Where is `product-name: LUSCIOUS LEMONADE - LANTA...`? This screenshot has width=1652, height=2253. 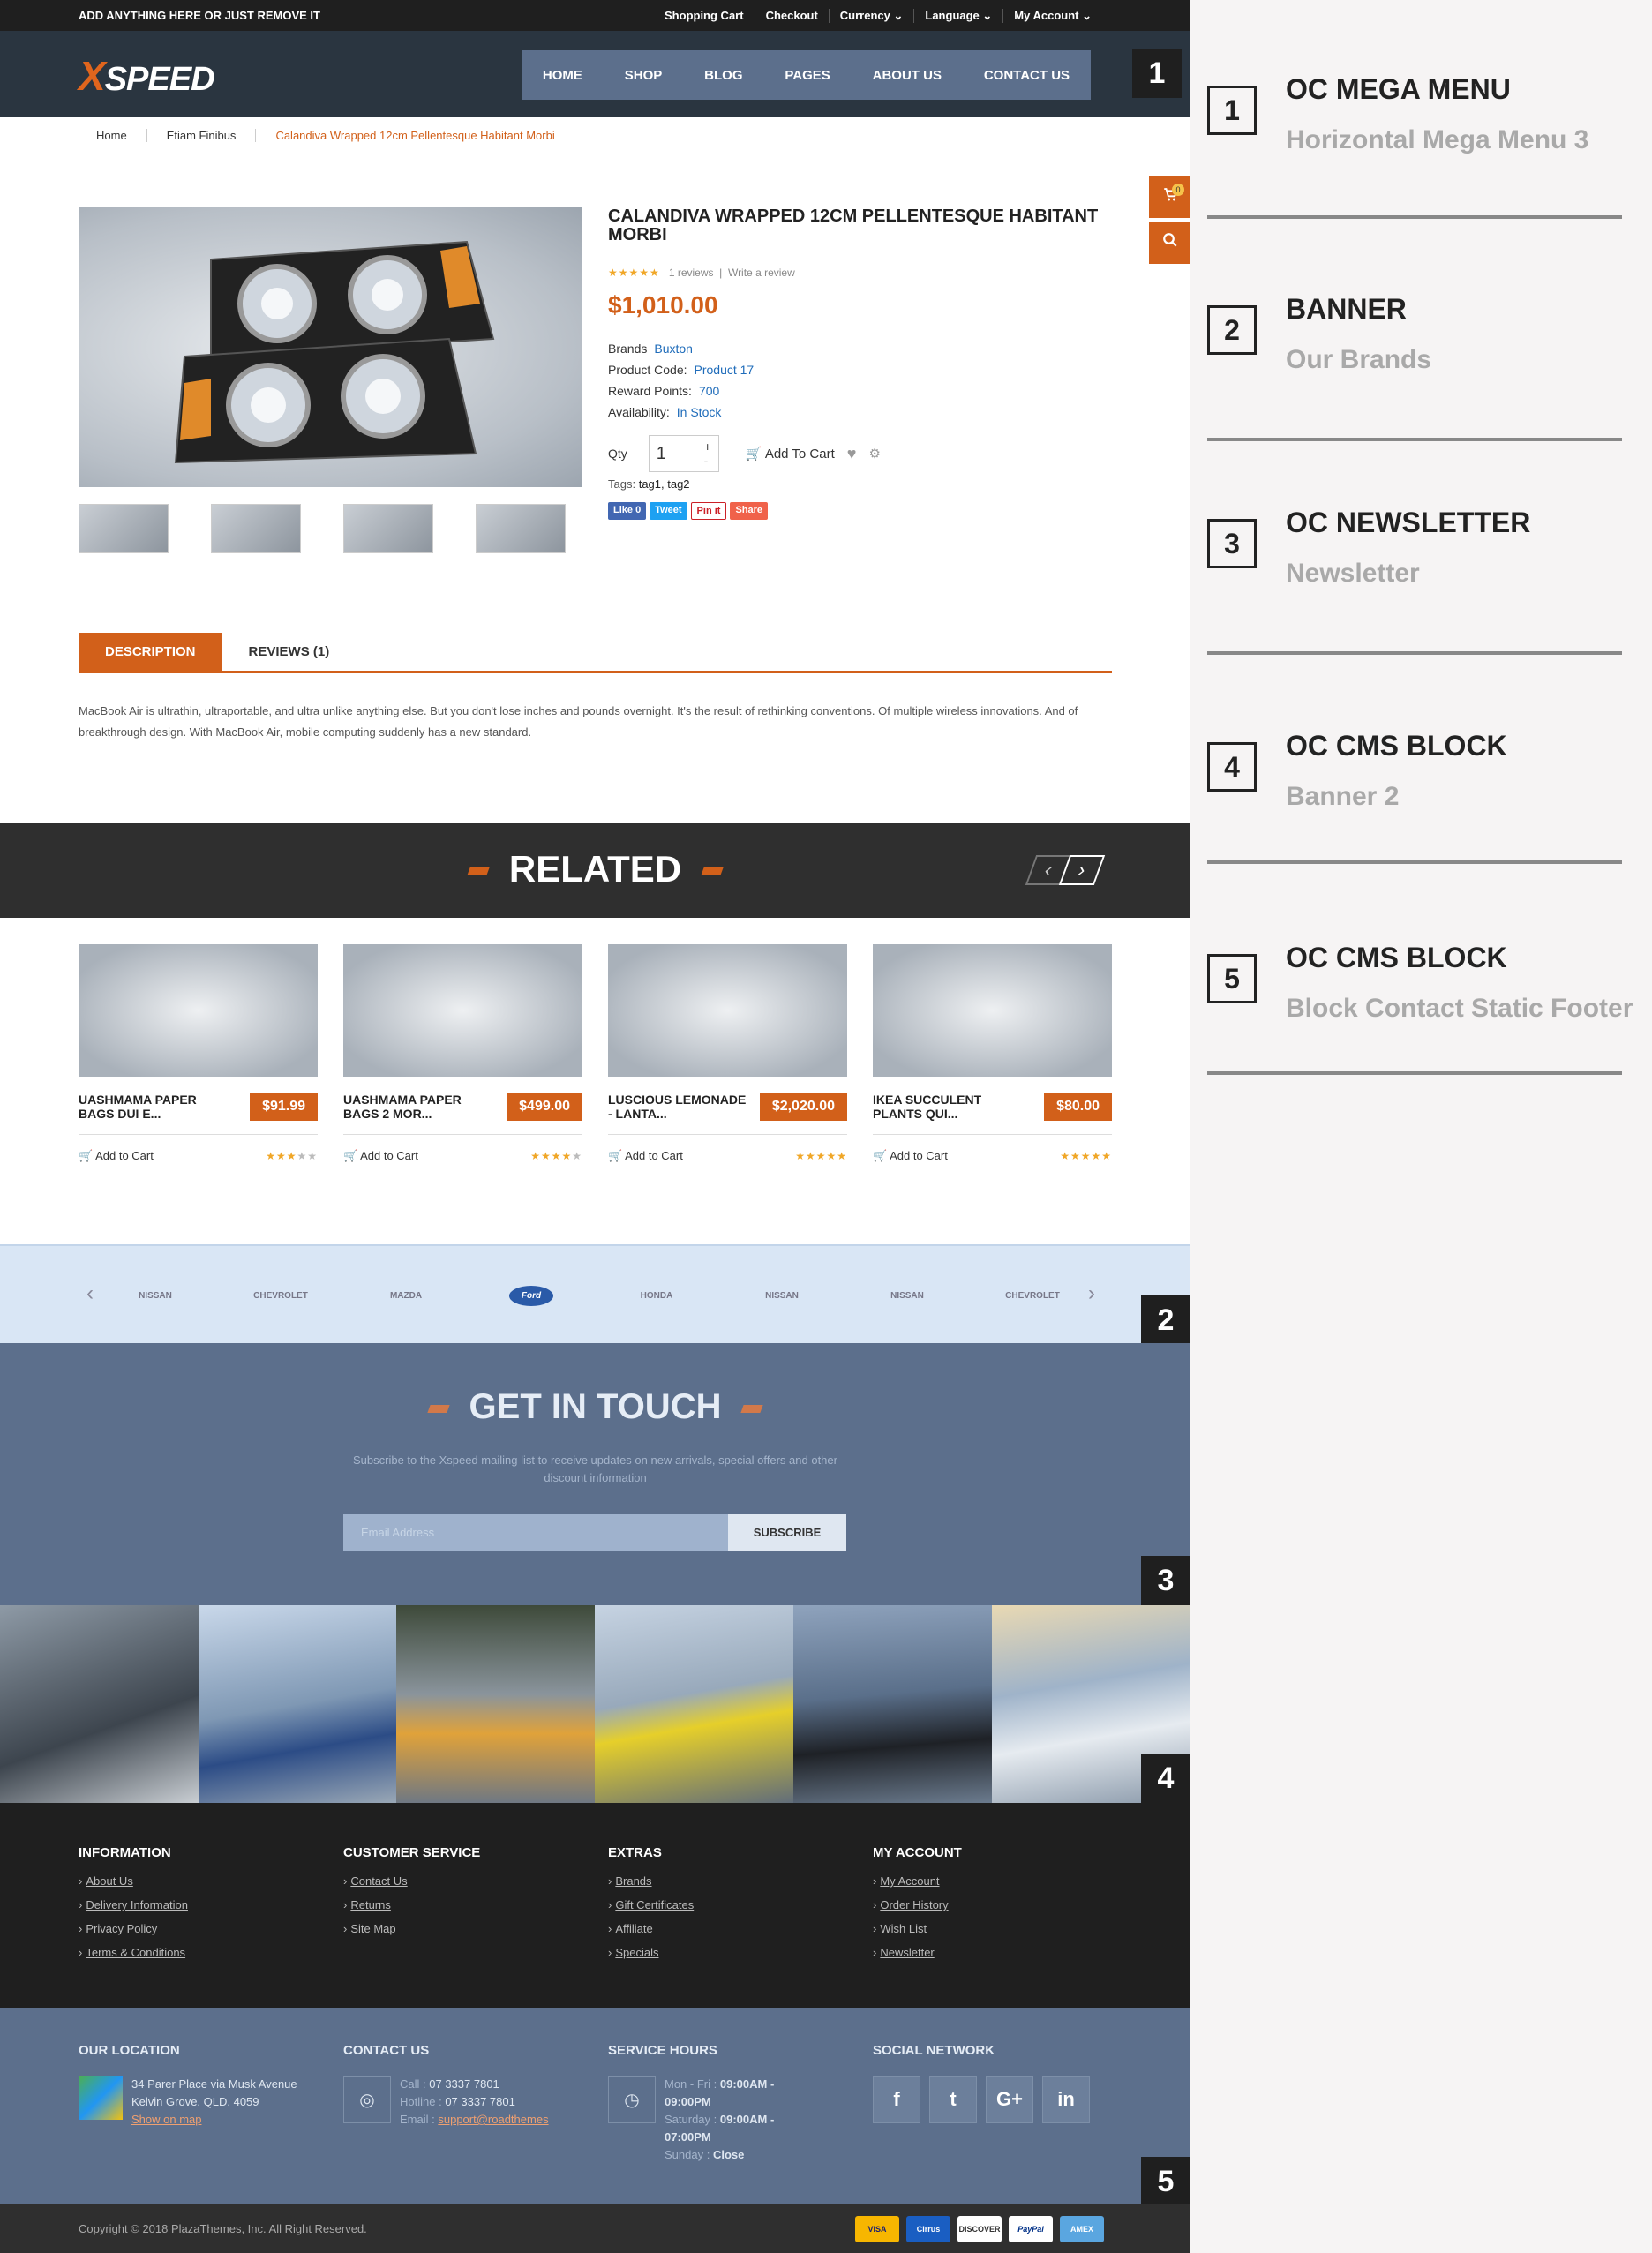 product-name: LUSCIOUS LEMONADE - LANTA... is located at coordinates (678, 1107).